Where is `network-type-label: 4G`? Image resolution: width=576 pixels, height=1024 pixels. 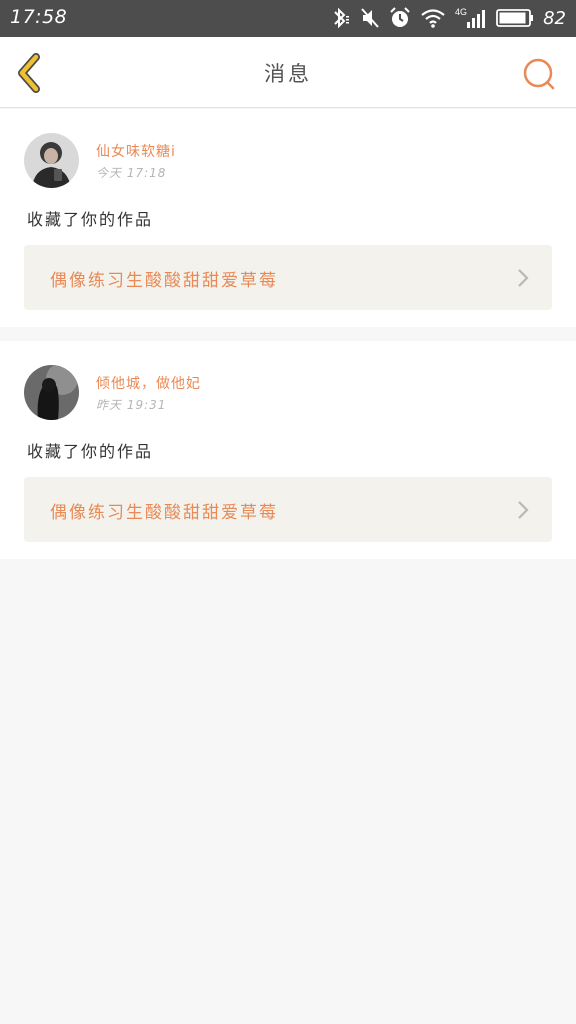 network-type-label: 4G is located at coordinates (461, 12).